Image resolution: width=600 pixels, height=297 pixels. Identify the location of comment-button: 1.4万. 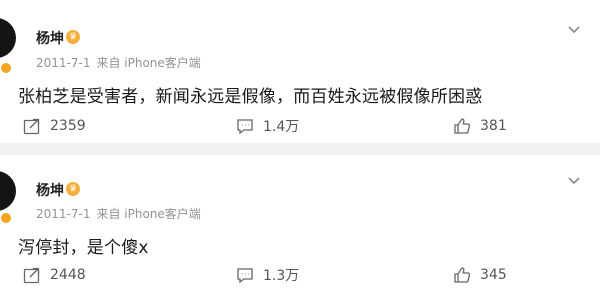
(267, 126).